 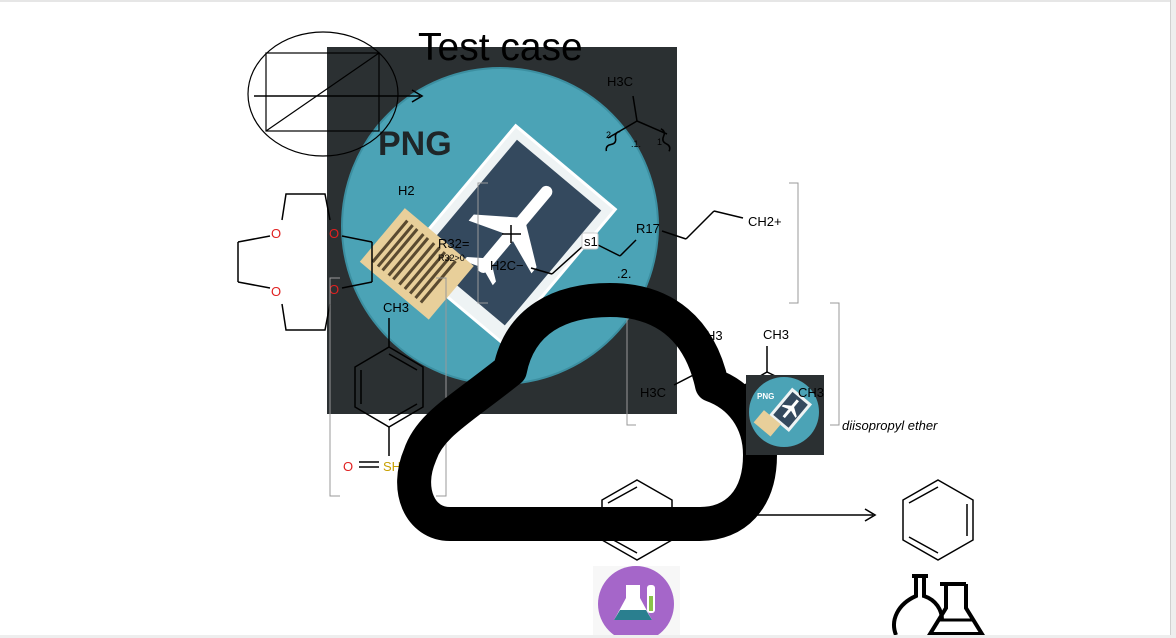 What do you see at coordinates (507, 265) in the screenshot?
I see `h2c-minus-label: H2C−` at bounding box center [507, 265].